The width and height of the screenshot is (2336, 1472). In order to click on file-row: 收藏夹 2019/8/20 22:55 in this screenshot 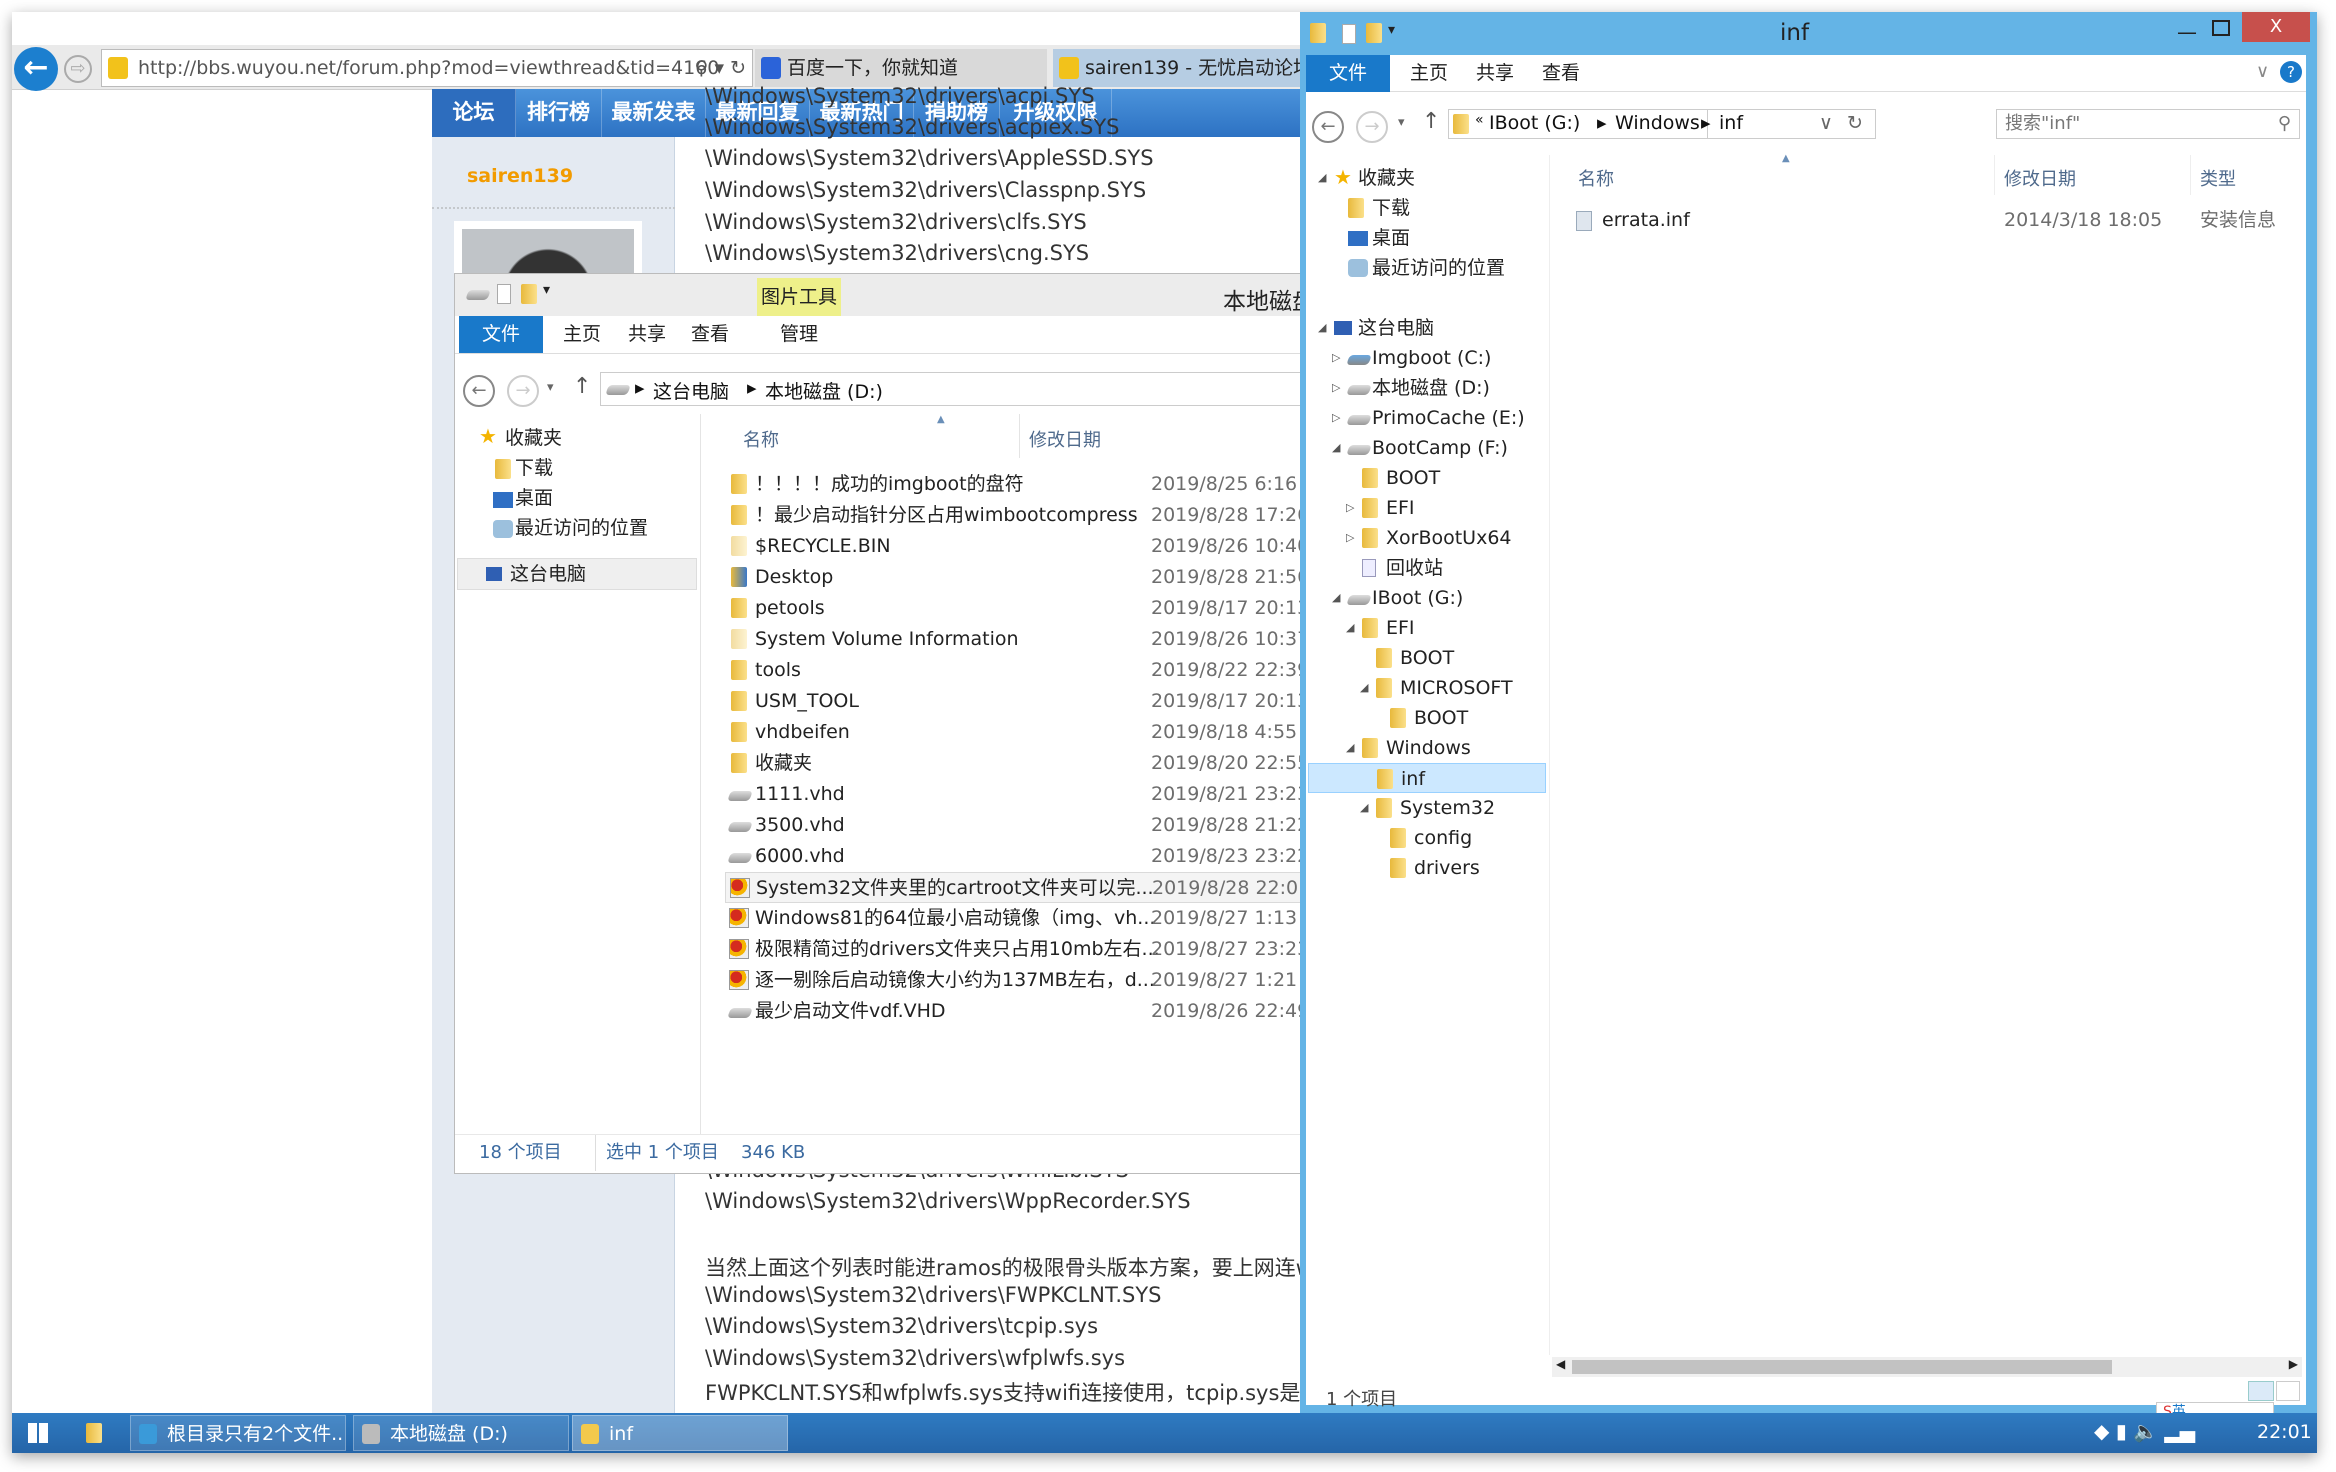, I will do `click(1019, 763)`.